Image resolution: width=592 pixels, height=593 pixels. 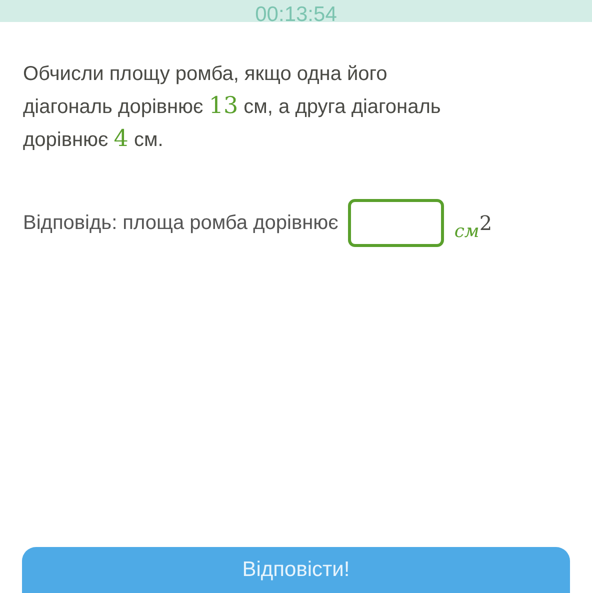 What do you see at coordinates (396, 223) in the screenshot?
I see `answer-field` at bounding box center [396, 223].